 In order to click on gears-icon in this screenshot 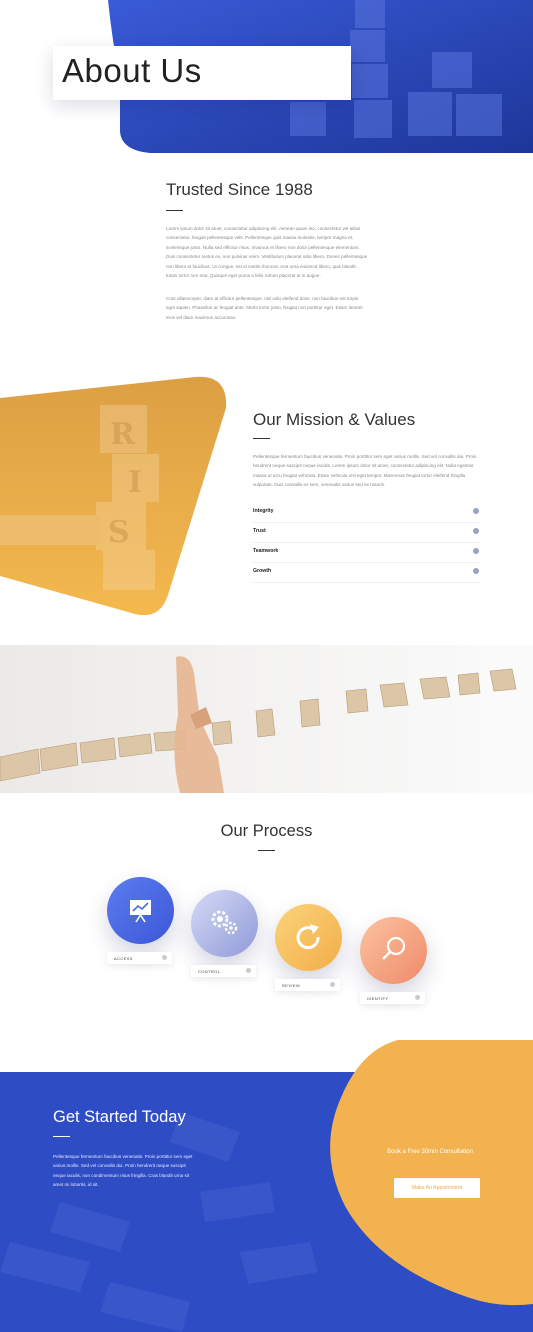, I will do `click(224, 922)`.